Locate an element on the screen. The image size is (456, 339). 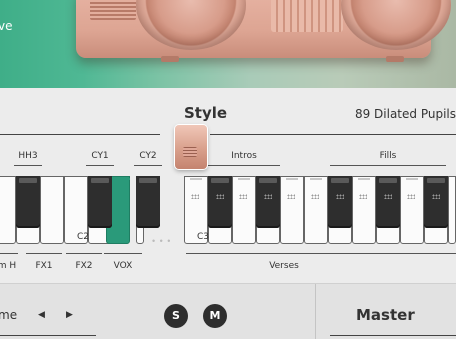
verses-underline is located at coordinates (321, 253).